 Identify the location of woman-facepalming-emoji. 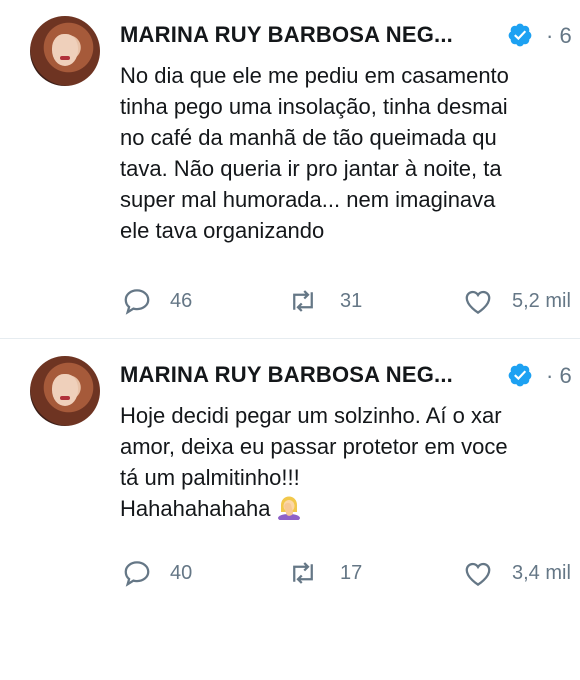
(289, 508).